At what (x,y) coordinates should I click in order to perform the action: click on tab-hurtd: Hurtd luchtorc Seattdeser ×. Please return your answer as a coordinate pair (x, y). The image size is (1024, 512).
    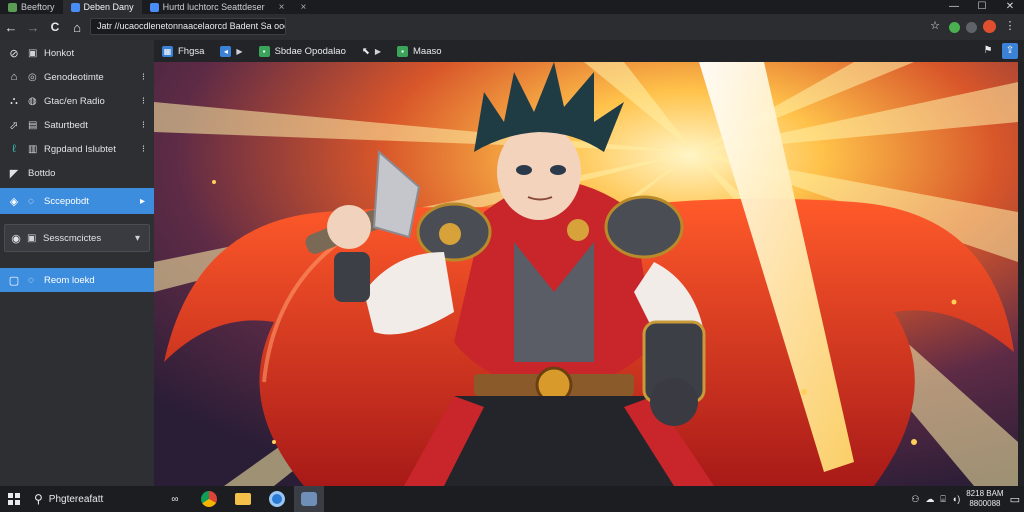
    Looking at the image, I should click on (217, 7).